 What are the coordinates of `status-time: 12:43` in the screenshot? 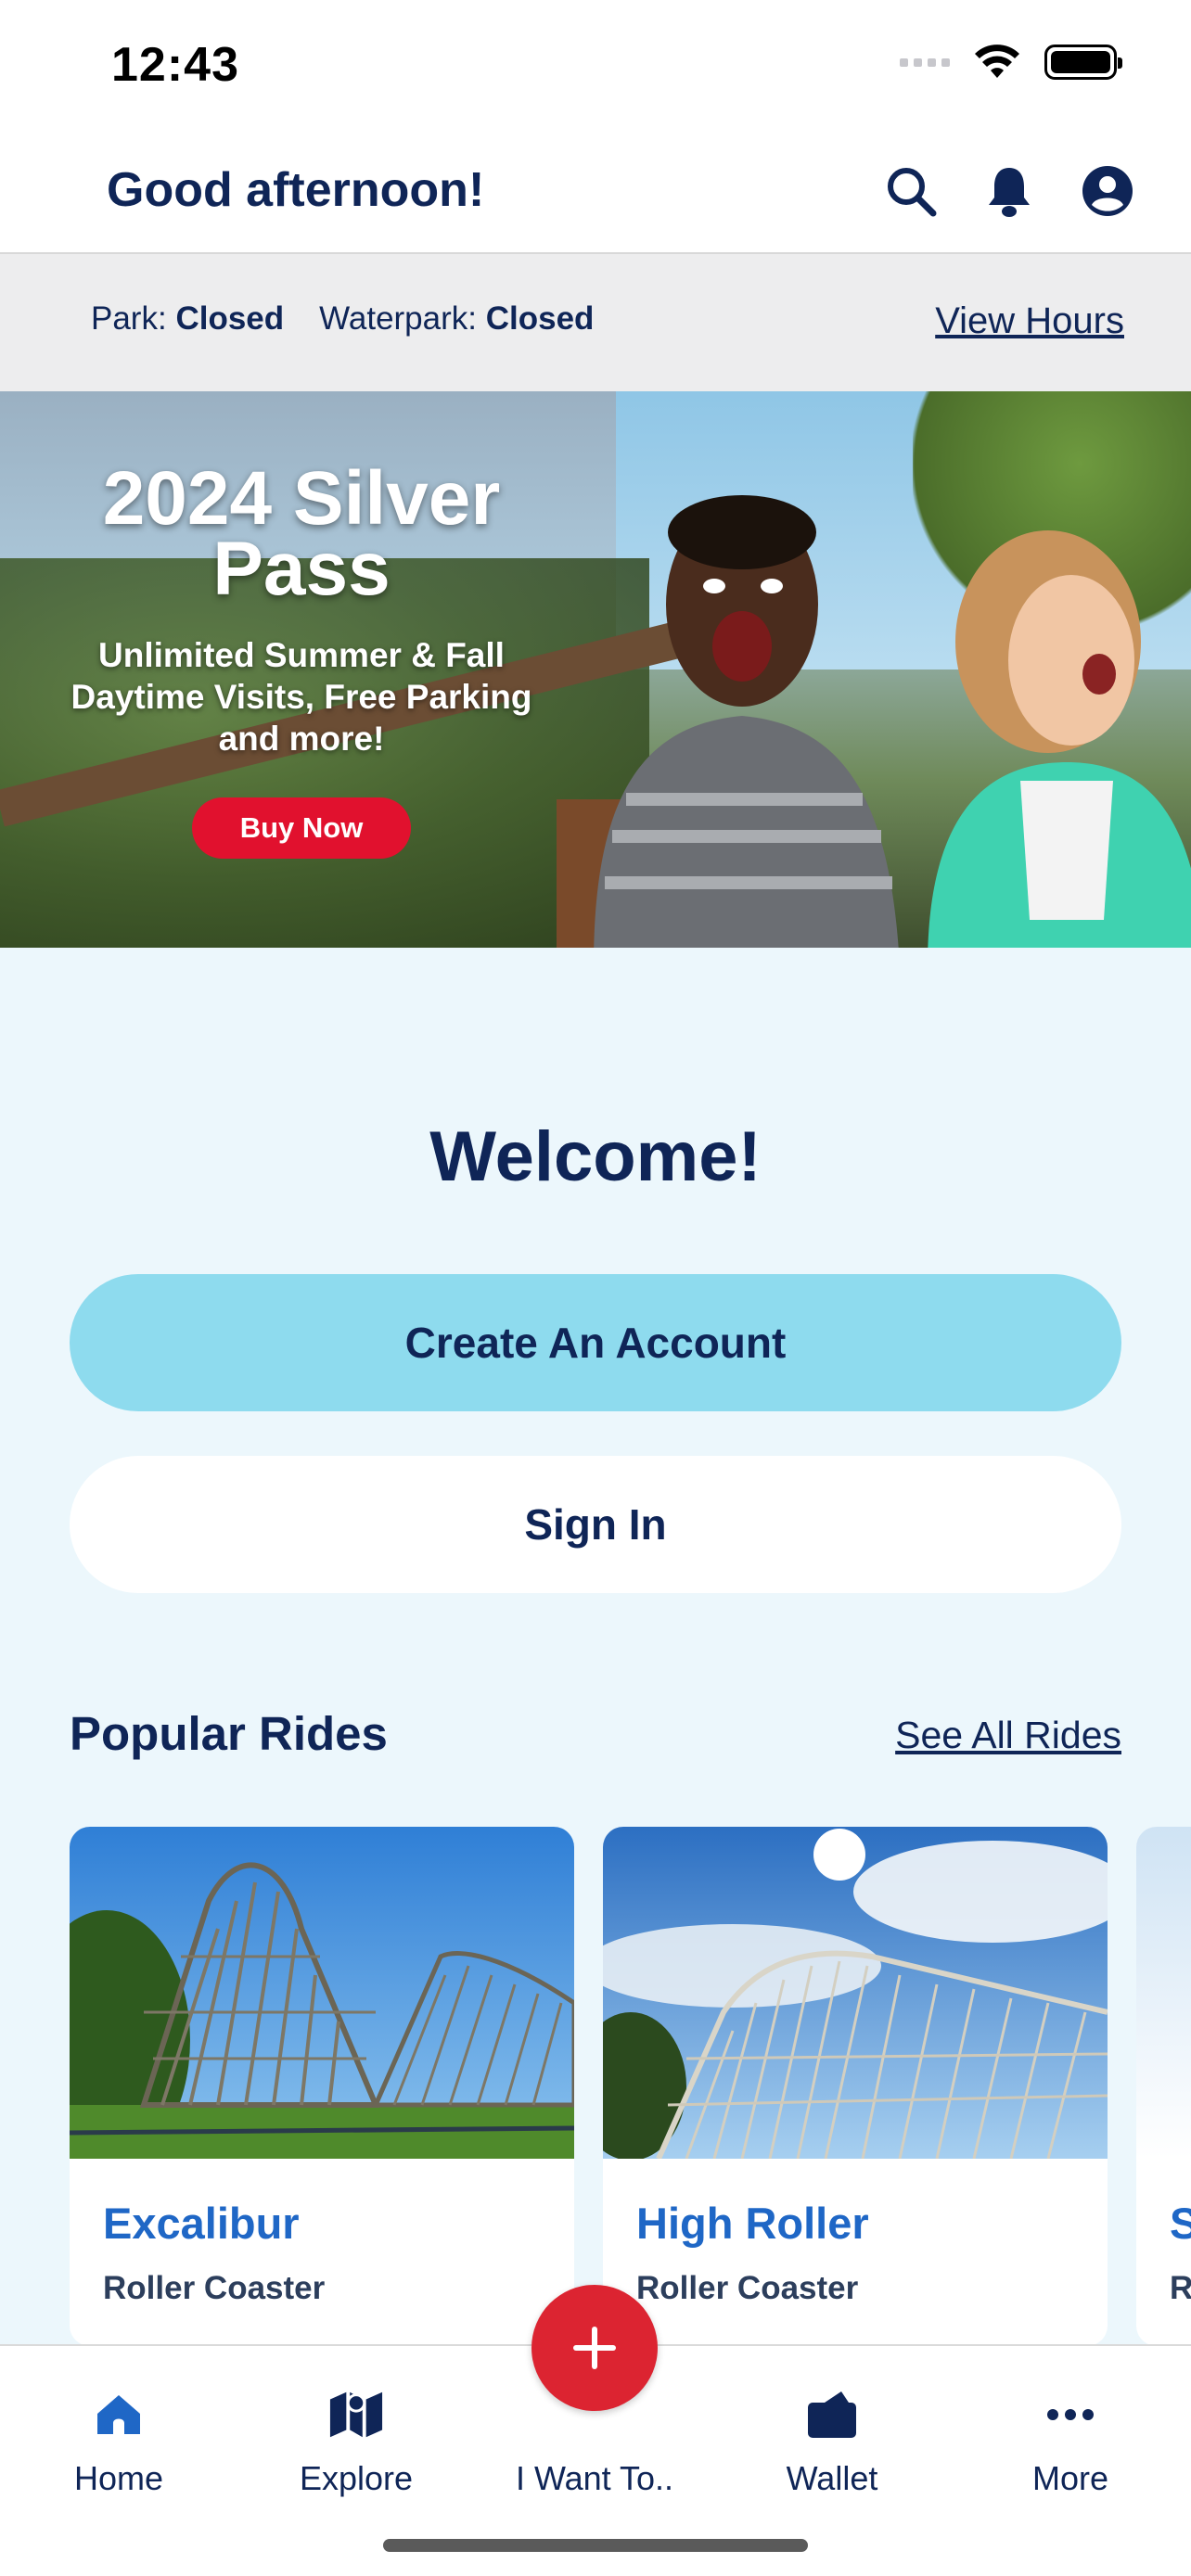 It's located at (175, 65).